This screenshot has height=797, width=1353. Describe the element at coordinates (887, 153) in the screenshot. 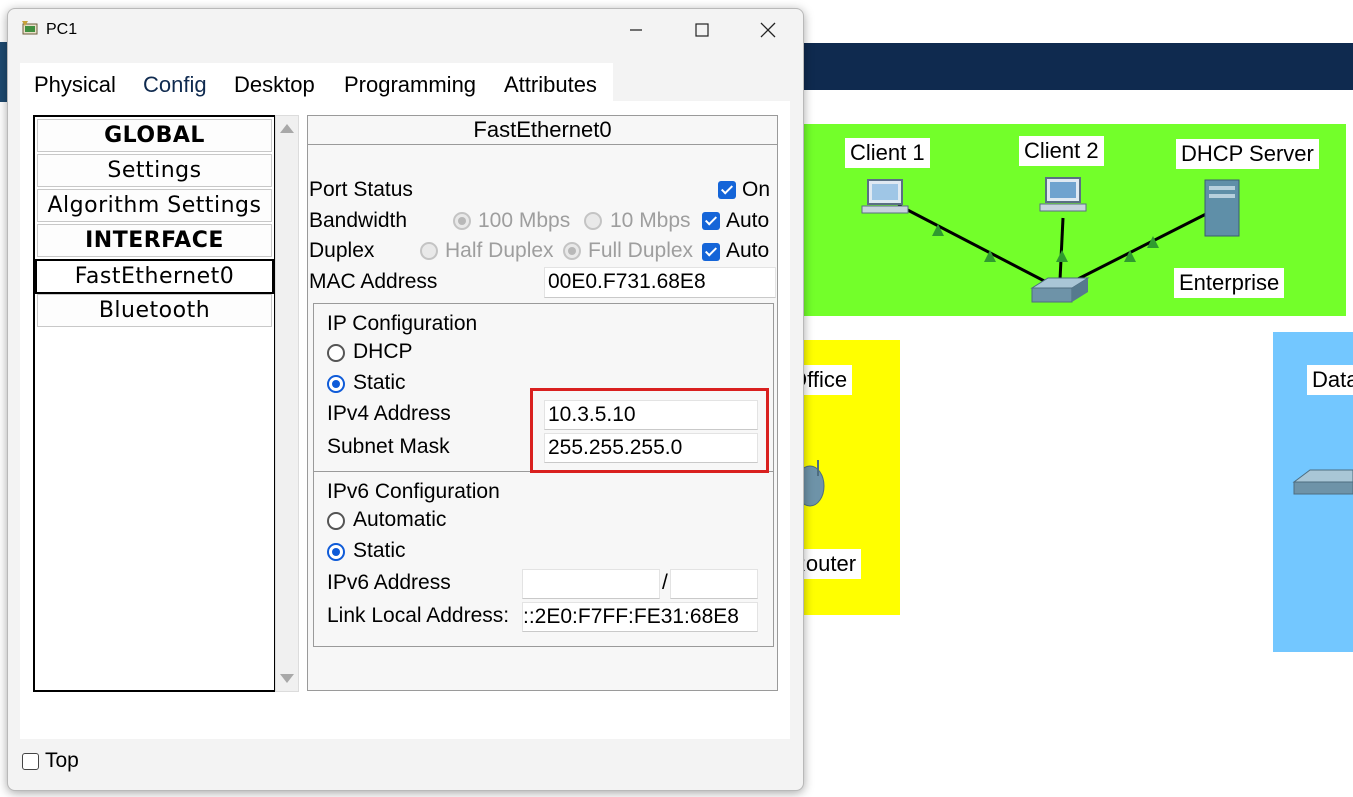

I see `client1-label: Client 1` at that location.